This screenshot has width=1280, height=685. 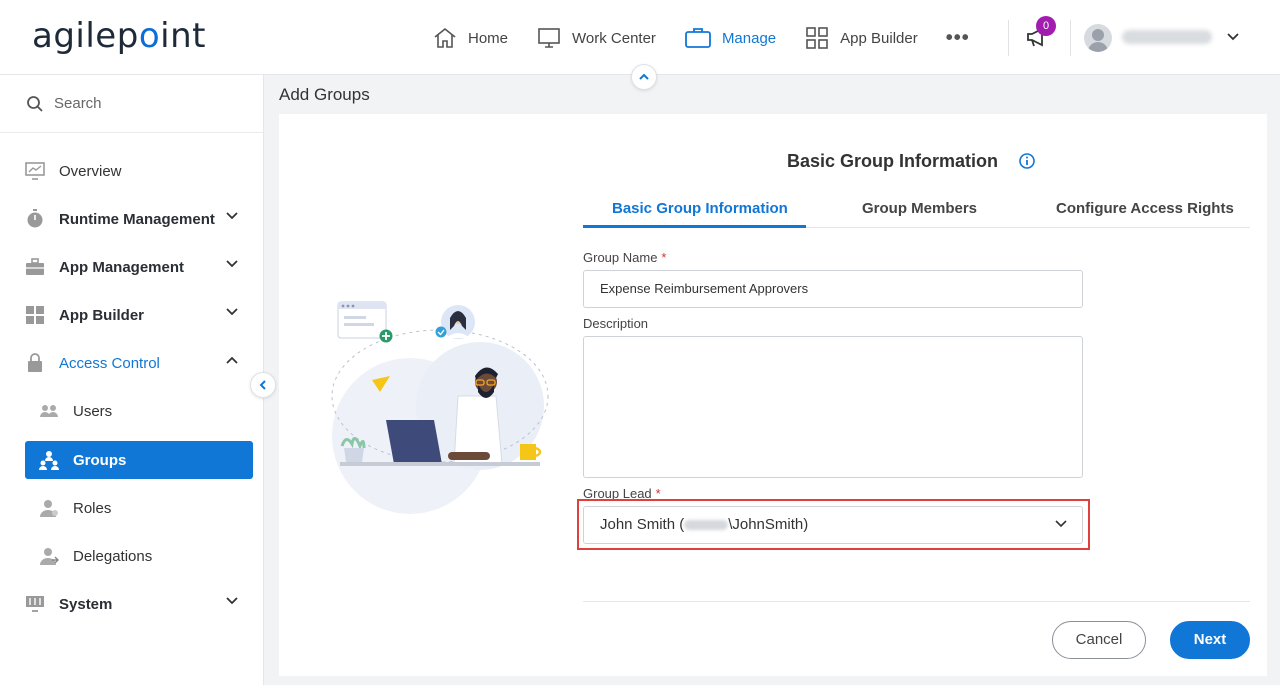 What do you see at coordinates (113, 556) in the screenshot?
I see `sidebar-item-label: Delegations` at bounding box center [113, 556].